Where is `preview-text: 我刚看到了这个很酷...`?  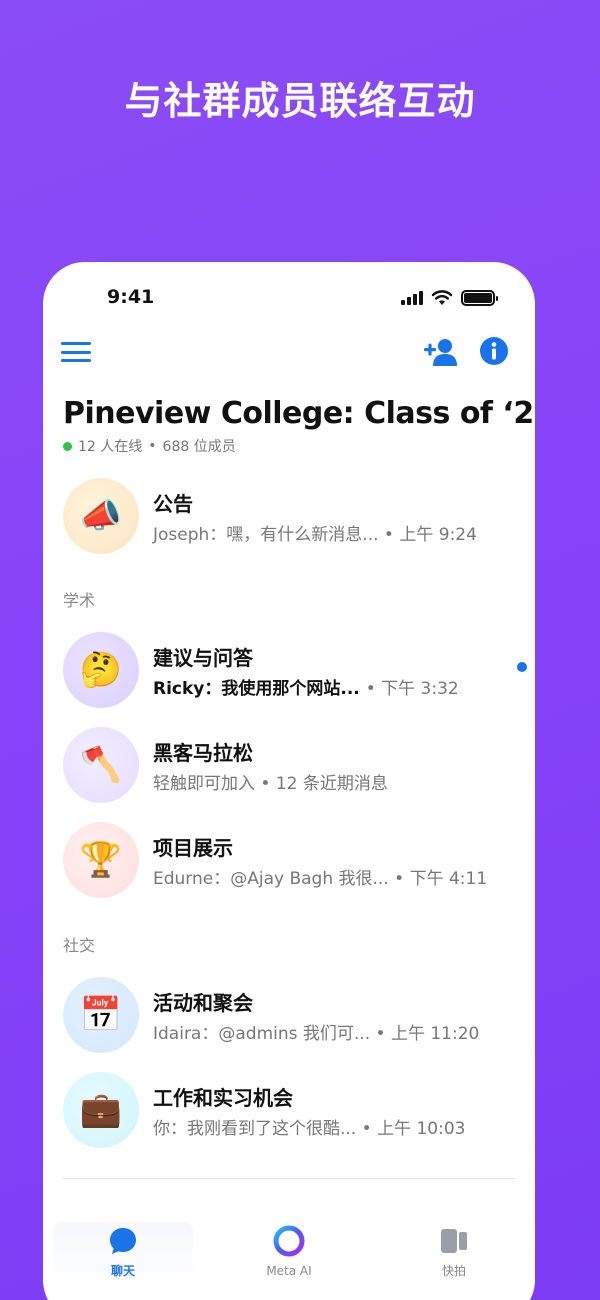 preview-text: 我刚看到了这个很酷... is located at coordinates (272, 1129).